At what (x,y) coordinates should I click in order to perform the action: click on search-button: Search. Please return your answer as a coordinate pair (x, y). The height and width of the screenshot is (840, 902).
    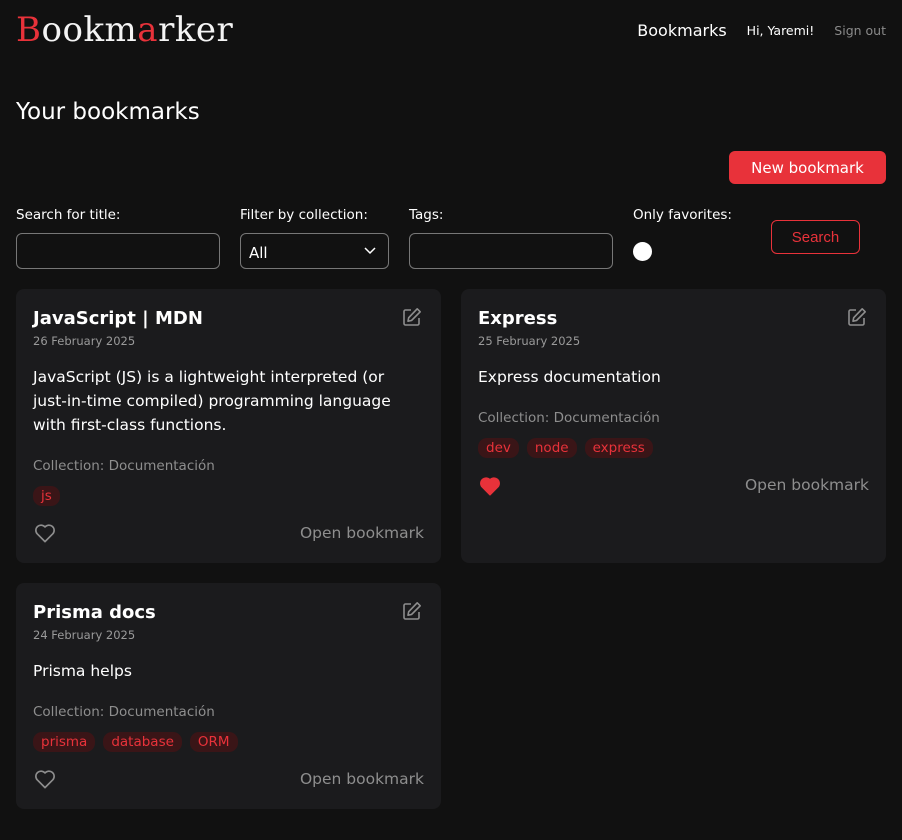
    Looking at the image, I should click on (815, 237).